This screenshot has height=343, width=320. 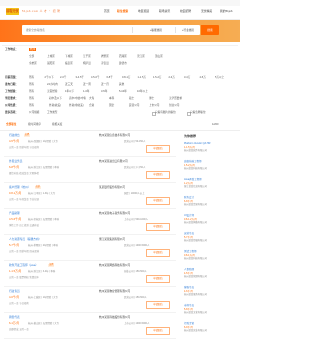 What do you see at coordinates (122, 11) in the screenshot?
I see `nav-job-search: 职位搜索` at bounding box center [122, 11].